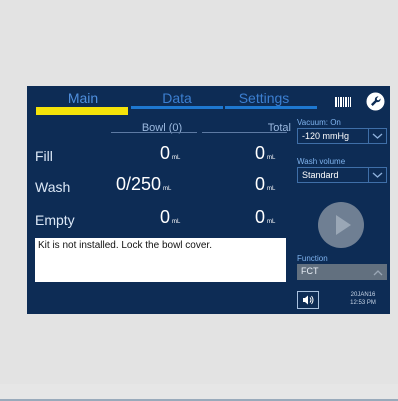 The height and width of the screenshot is (401, 398). I want to click on date-text: 20JAN16, so click(363, 295).